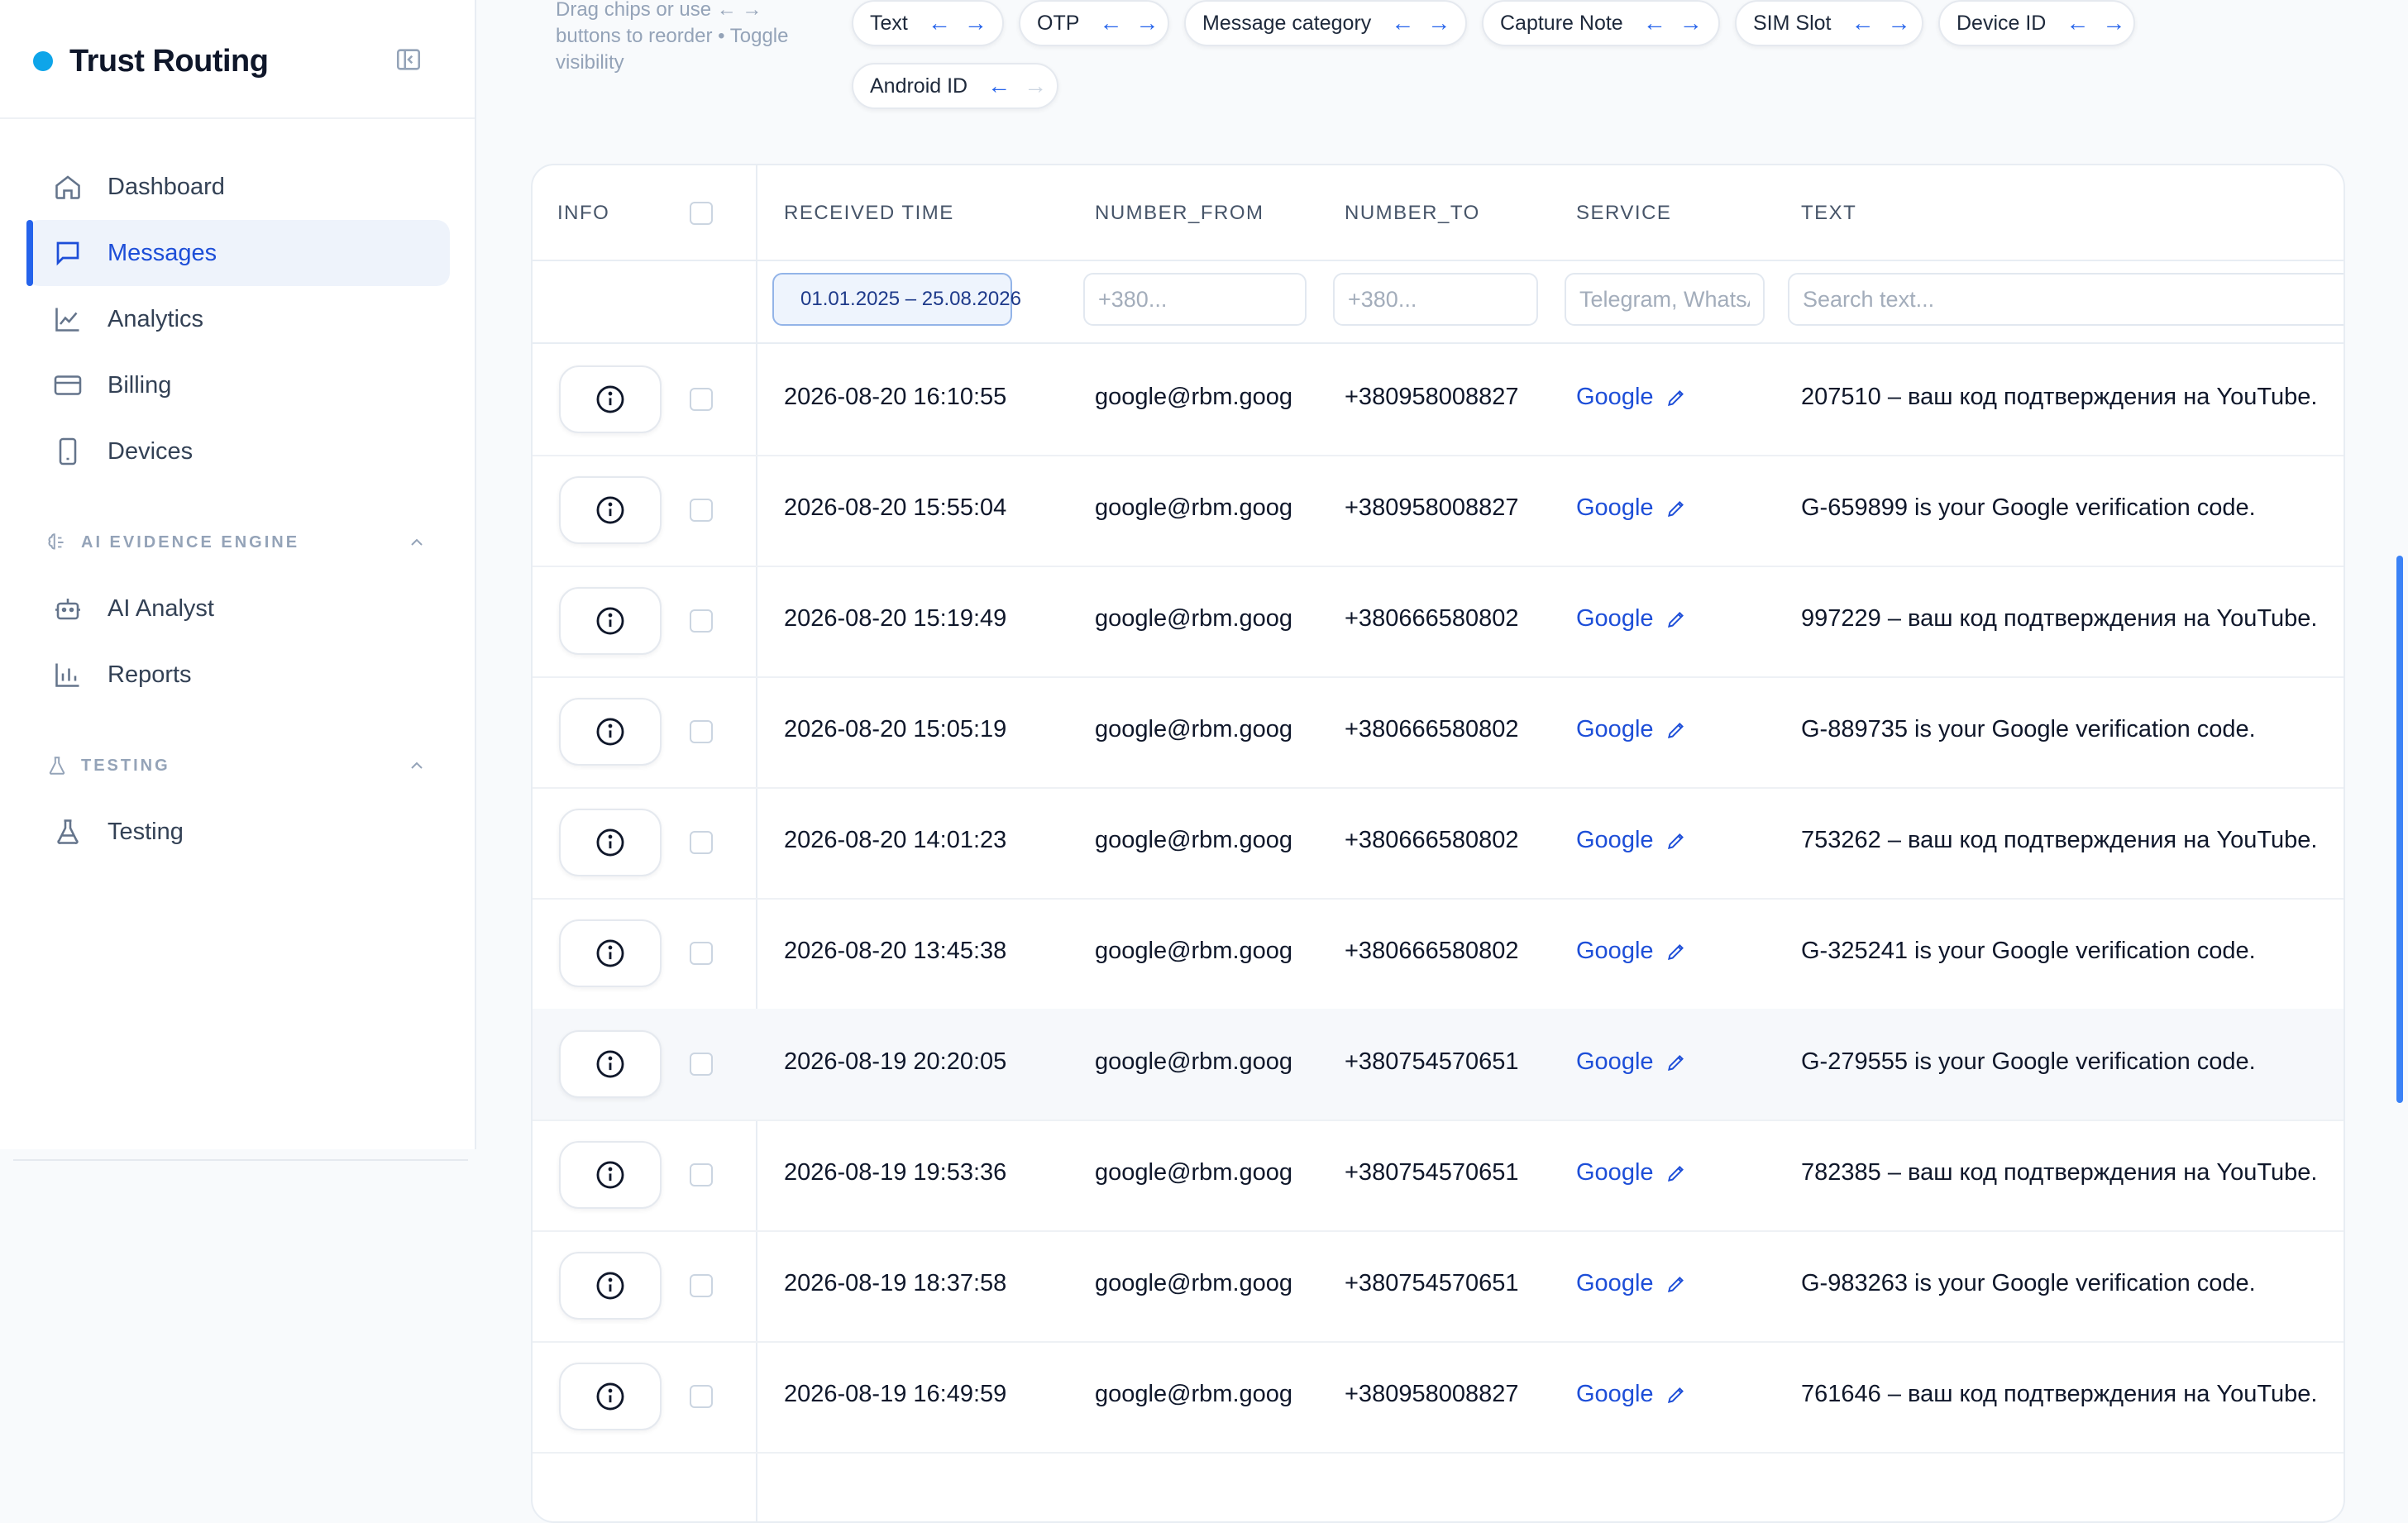  I want to click on sidebar-item-dashboard: Dashboard, so click(238, 187).